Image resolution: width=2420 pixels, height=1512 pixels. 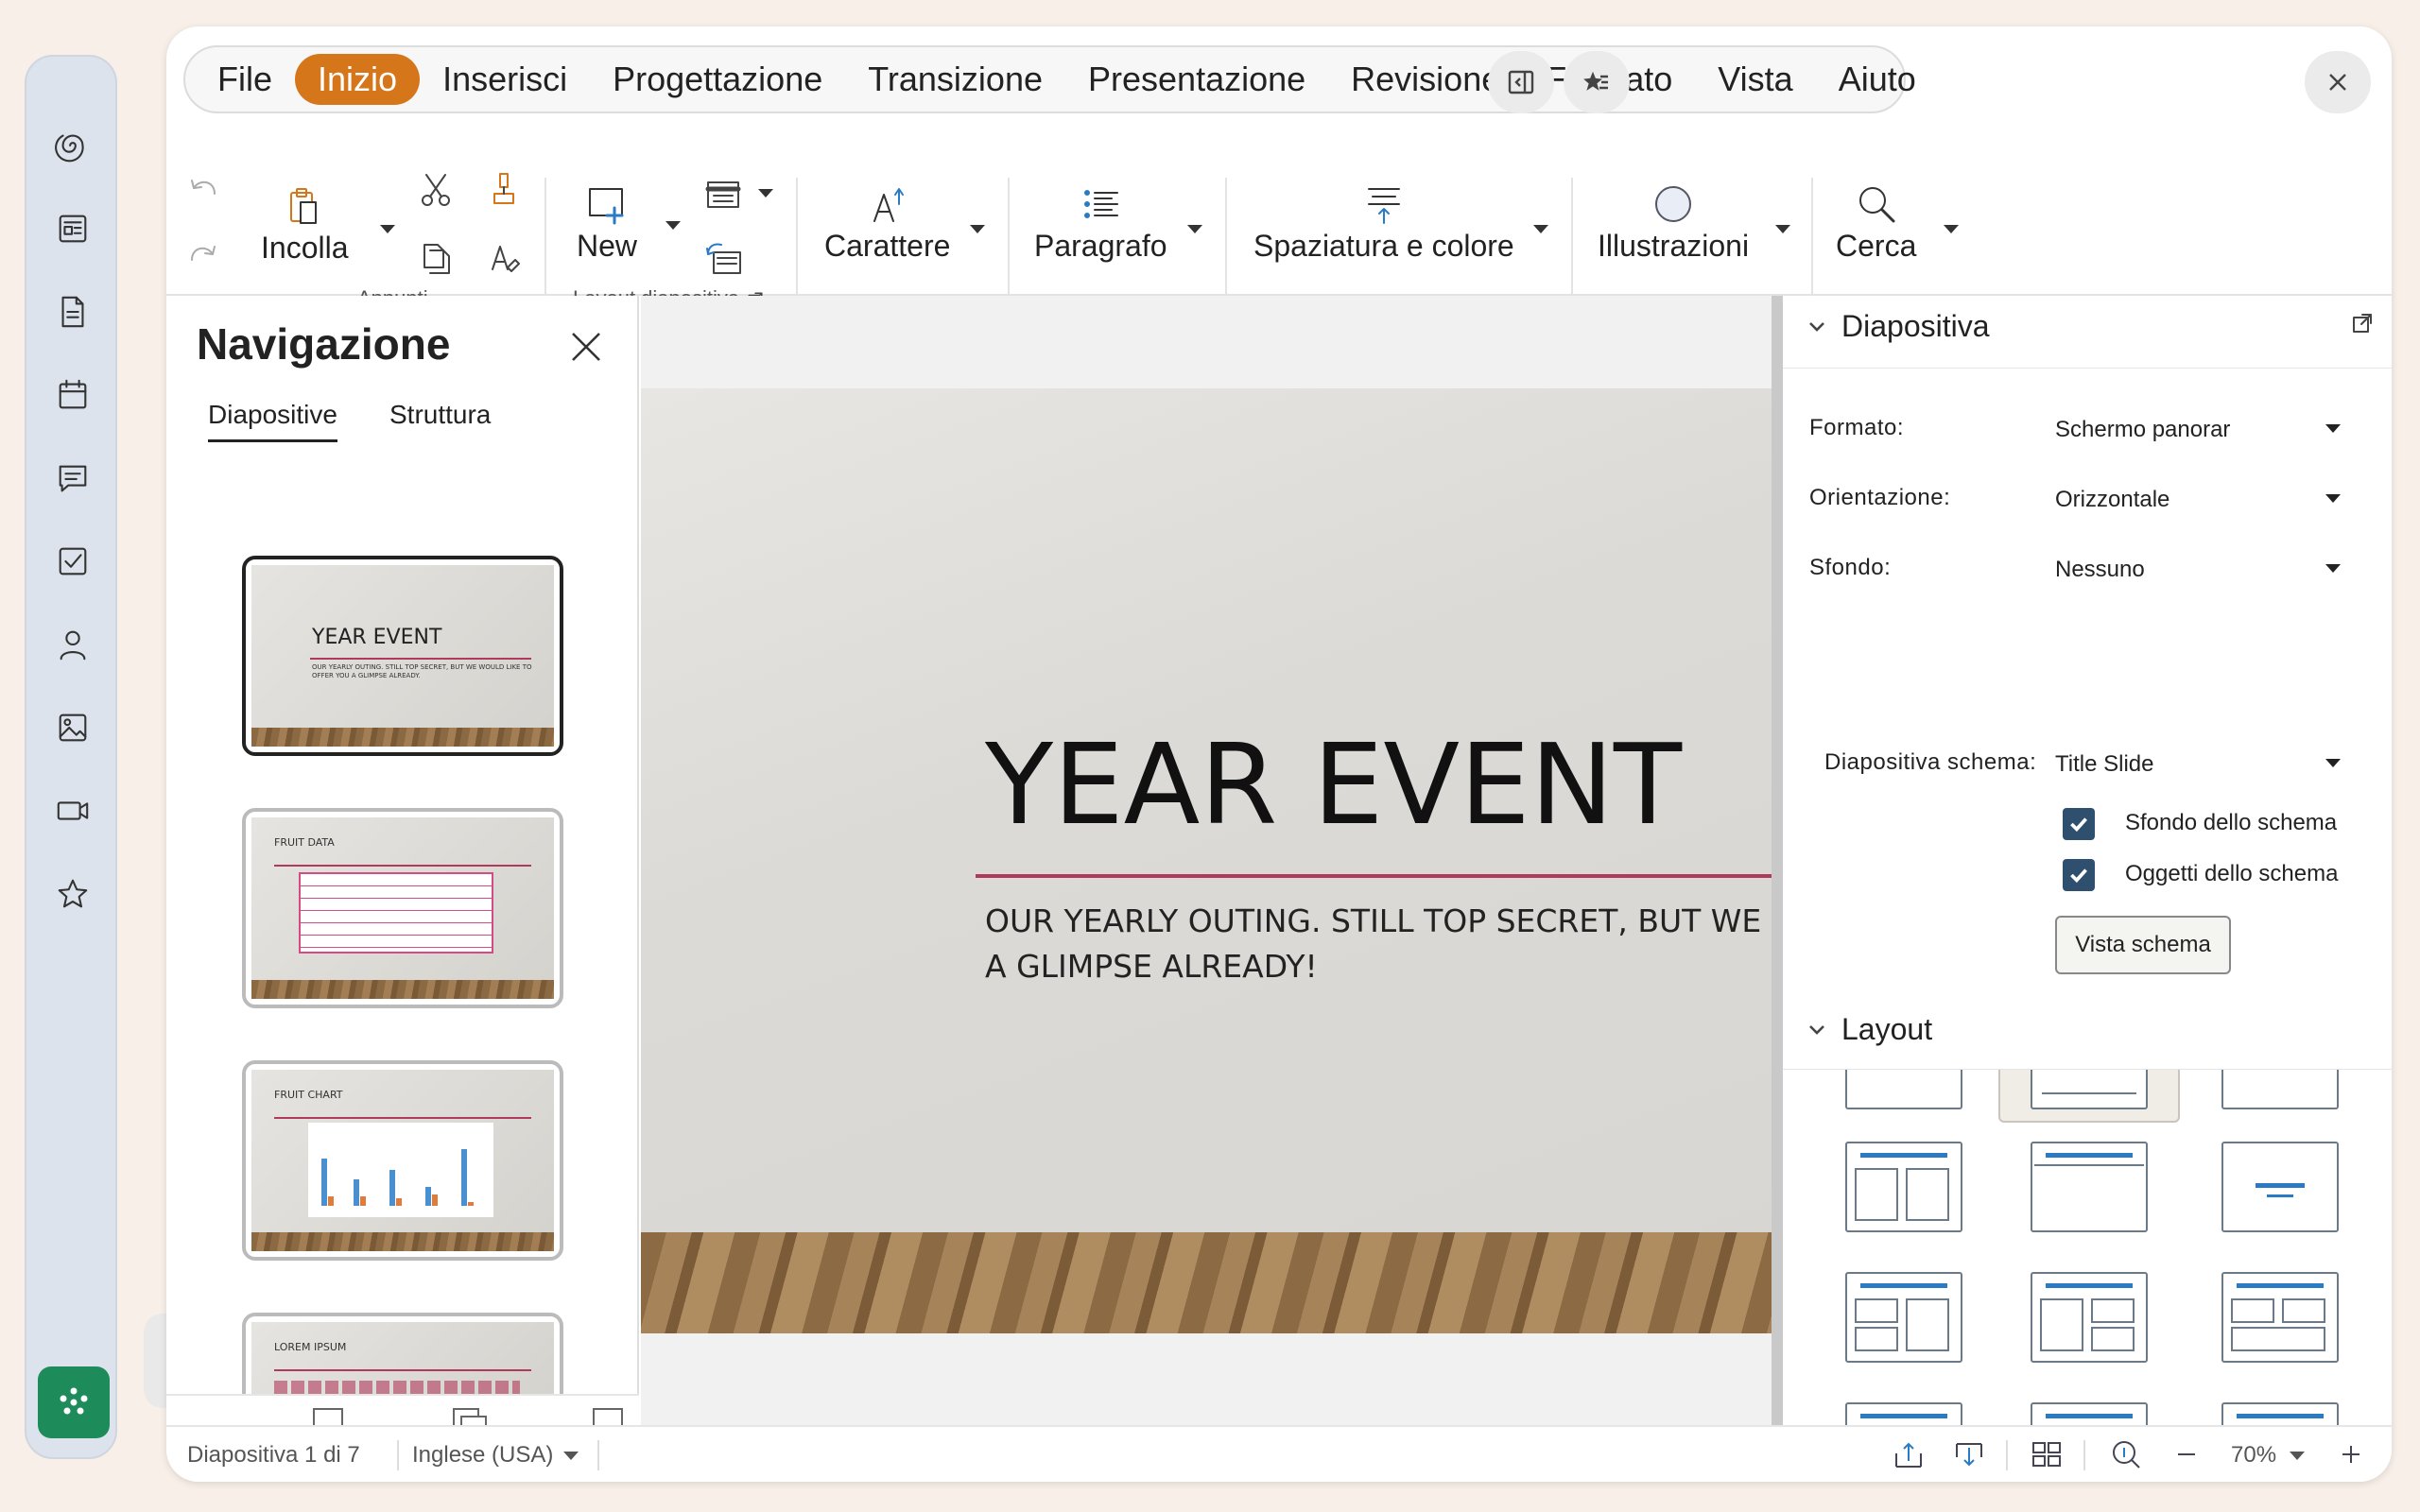 I want to click on reset-layout-button, so click(x=723, y=258).